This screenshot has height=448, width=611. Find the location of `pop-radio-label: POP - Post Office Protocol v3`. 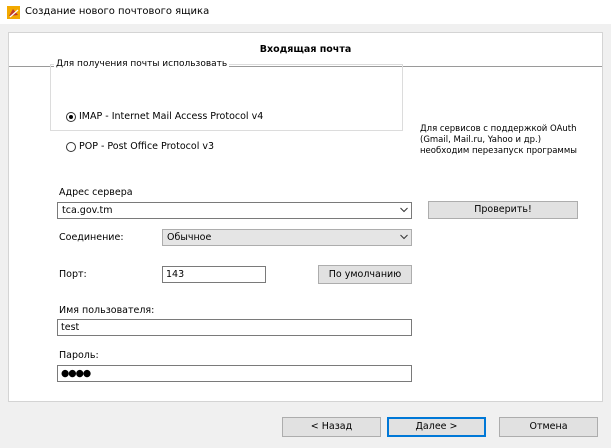

pop-radio-label: POP - Post Office Protocol v3 is located at coordinates (147, 146).